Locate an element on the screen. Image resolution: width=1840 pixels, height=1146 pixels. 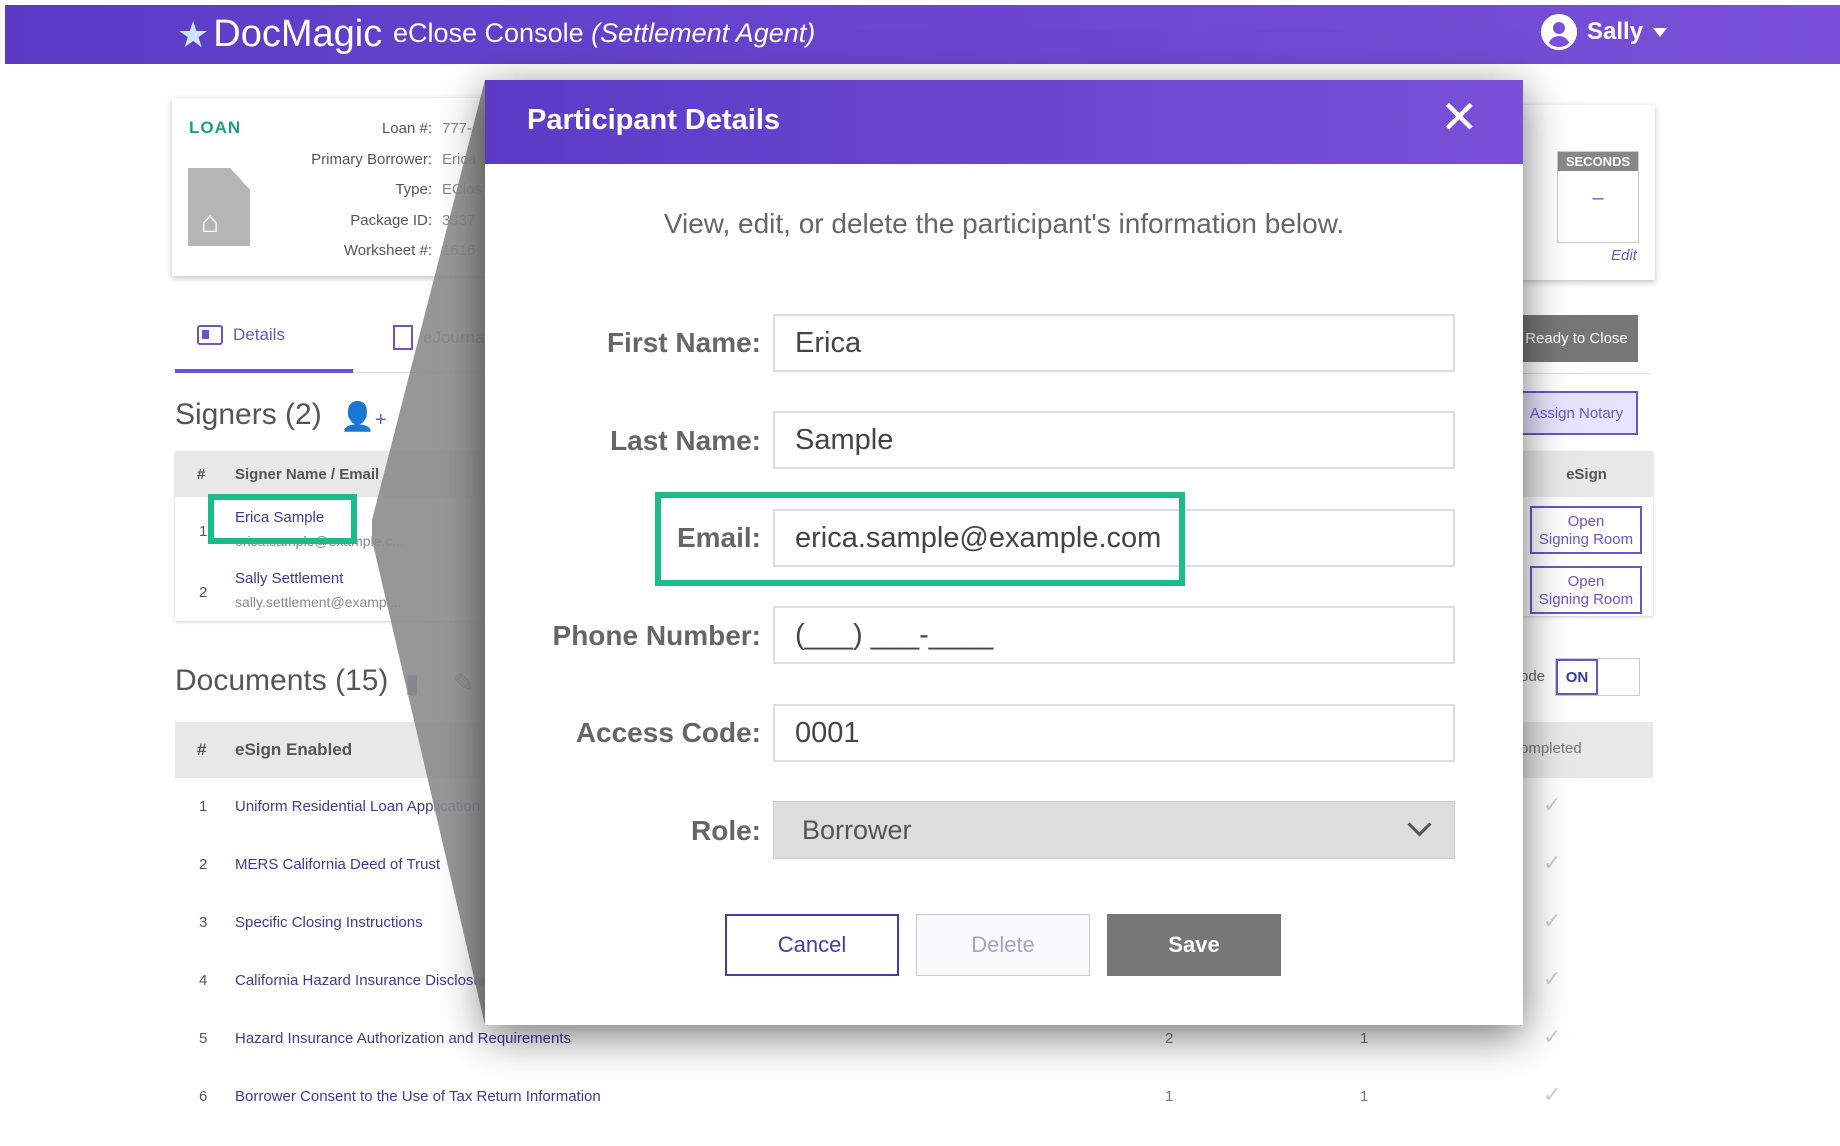
access-code-label: Access Code: is located at coordinates (668, 732).